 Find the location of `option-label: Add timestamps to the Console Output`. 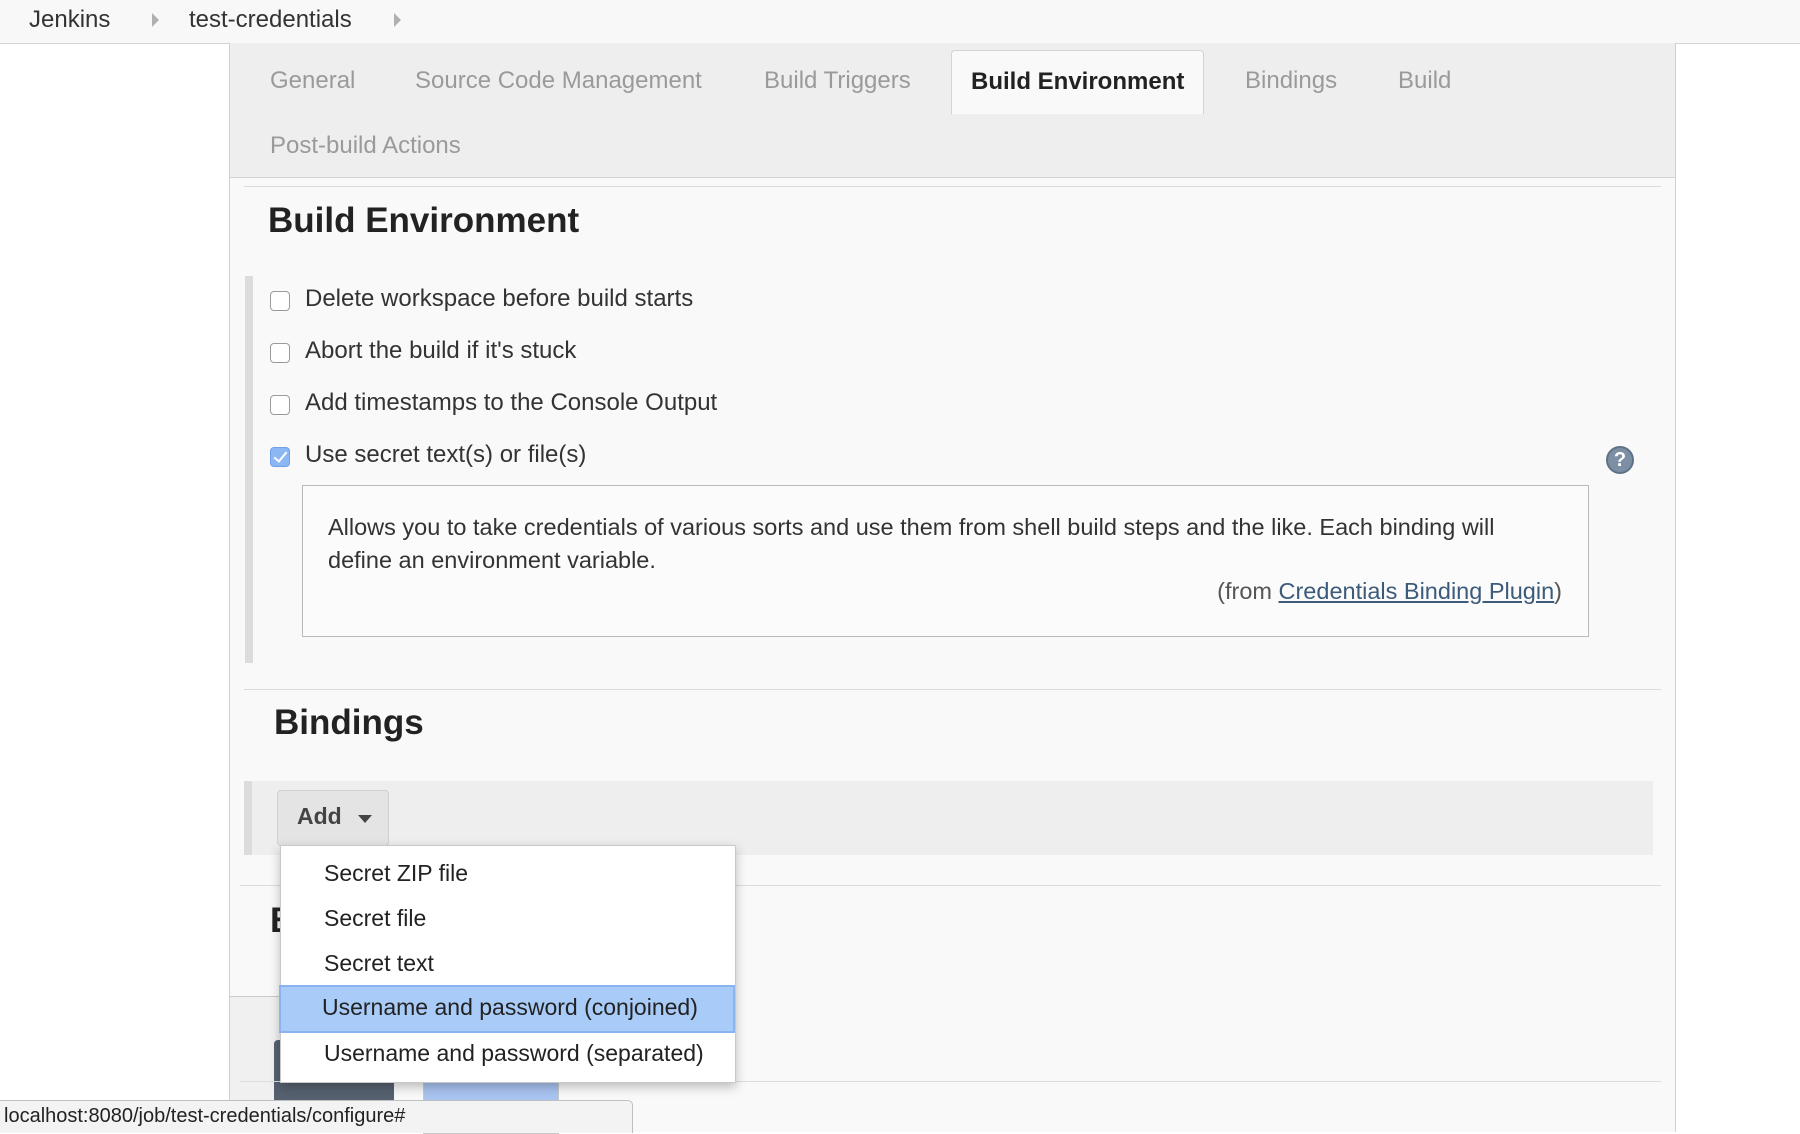

option-label: Add timestamps to the Console Output is located at coordinates (511, 402).